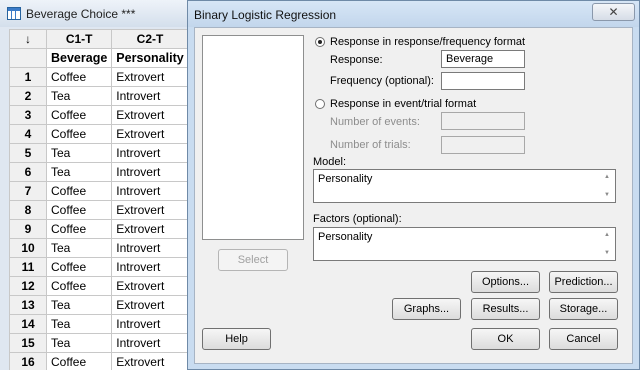  I want to click on column-name-beverage: Beverage, so click(79, 58).